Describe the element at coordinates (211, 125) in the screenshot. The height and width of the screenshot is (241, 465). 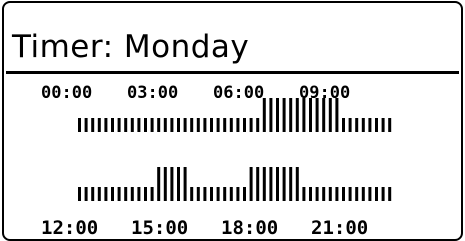
I see `top-row-slot-20-off` at that location.